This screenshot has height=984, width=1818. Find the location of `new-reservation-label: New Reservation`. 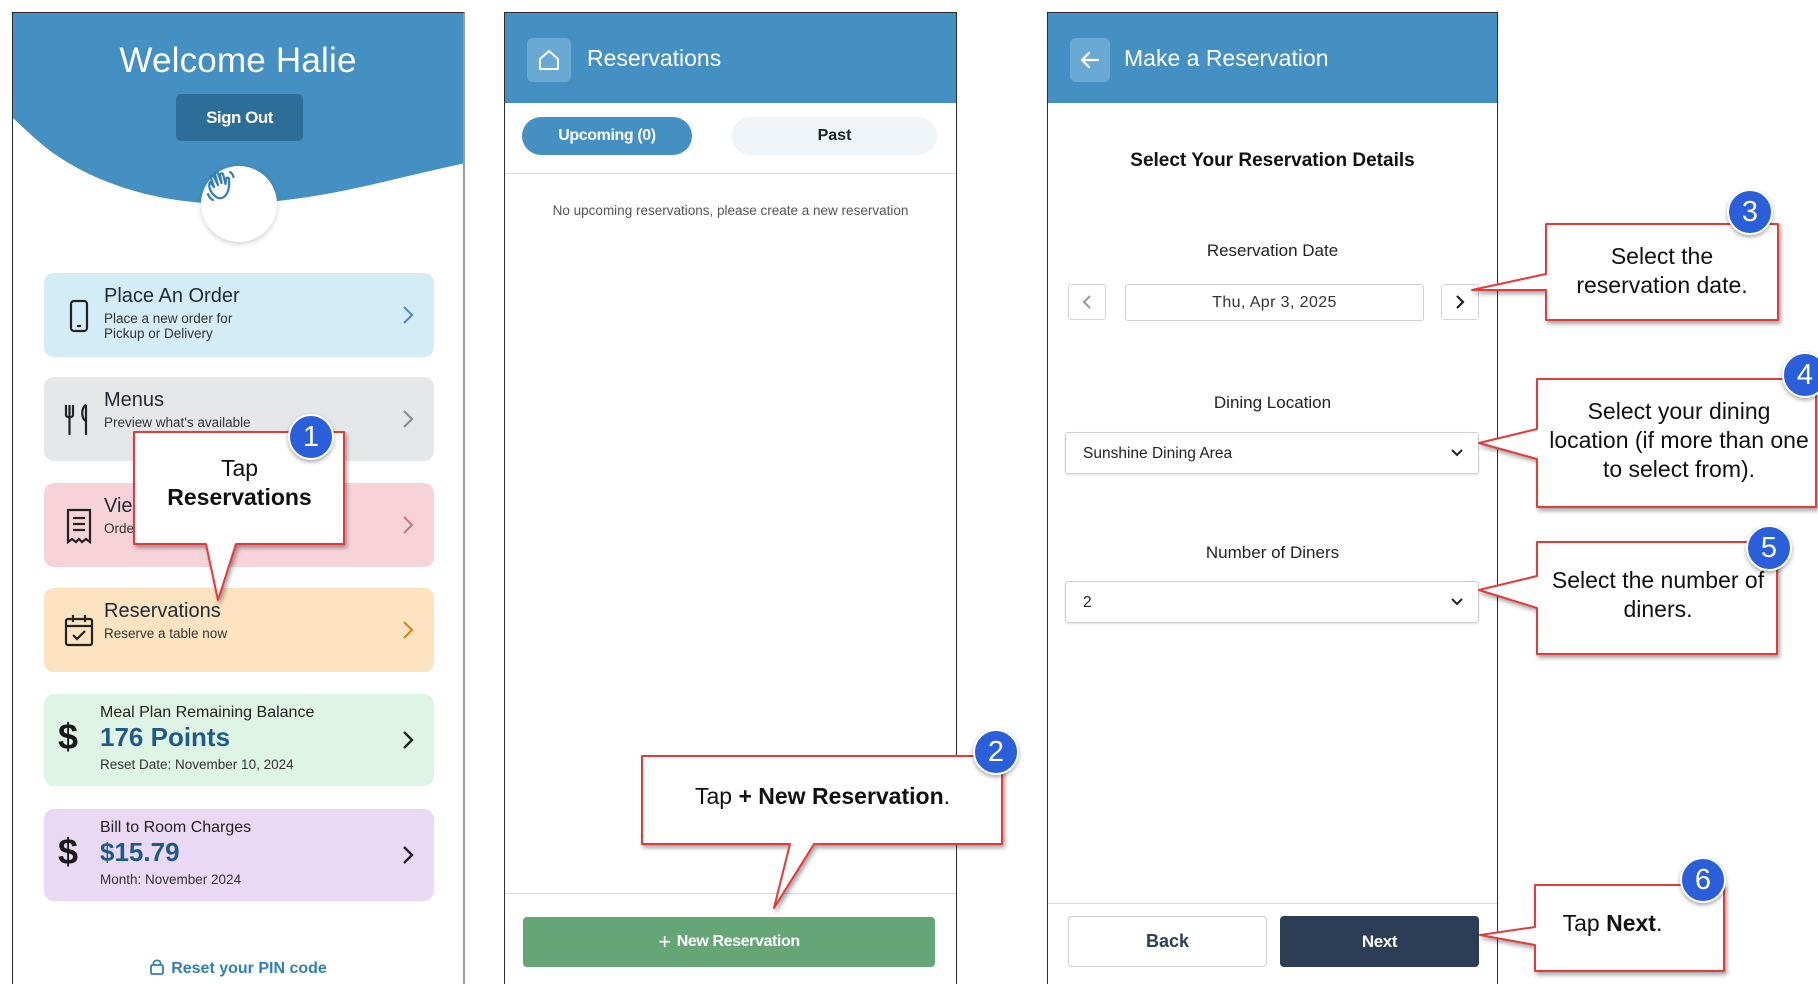

new-reservation-label: New Reservation is located at coordinates (738, 941).